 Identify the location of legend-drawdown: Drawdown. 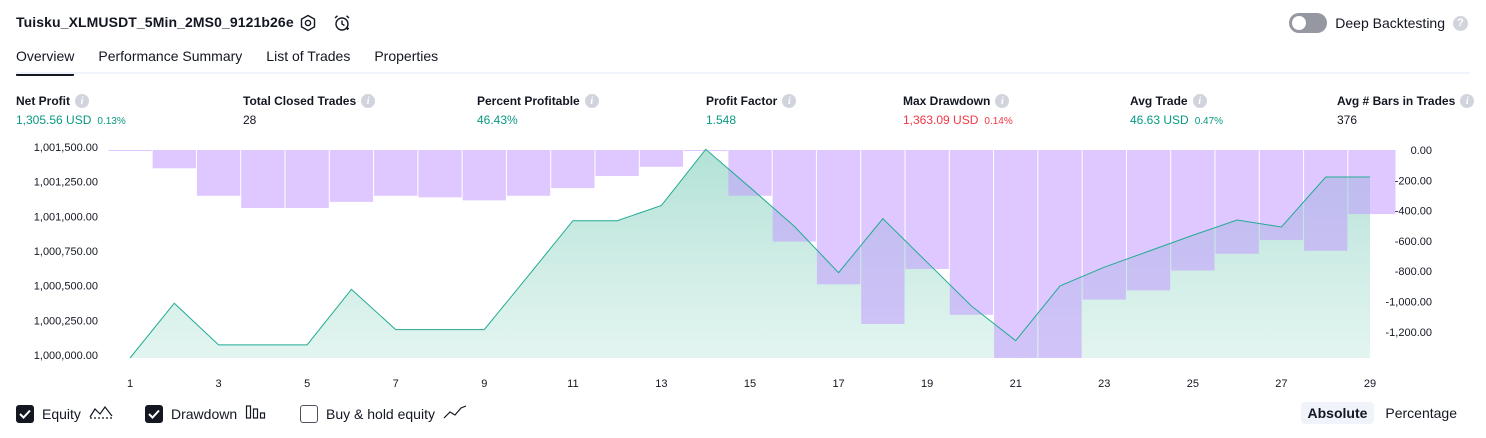
(206, 413).